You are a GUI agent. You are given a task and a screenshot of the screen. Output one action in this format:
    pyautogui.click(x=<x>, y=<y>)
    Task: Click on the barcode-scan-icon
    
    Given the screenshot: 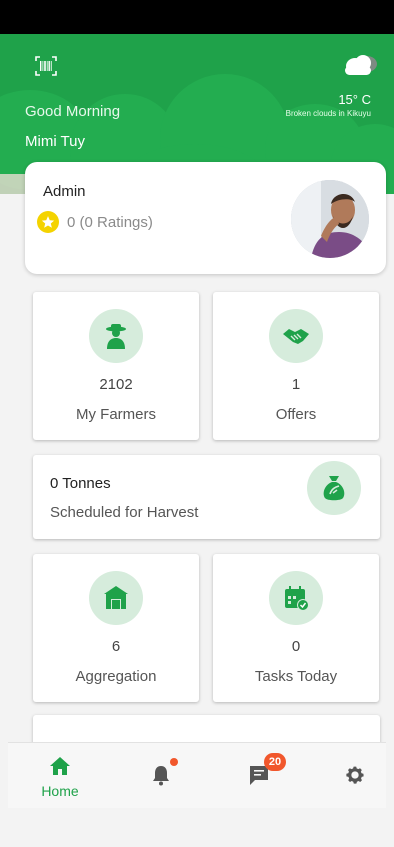 What is the action you would take?
    pyautogui.click(x=46, y=66)
    